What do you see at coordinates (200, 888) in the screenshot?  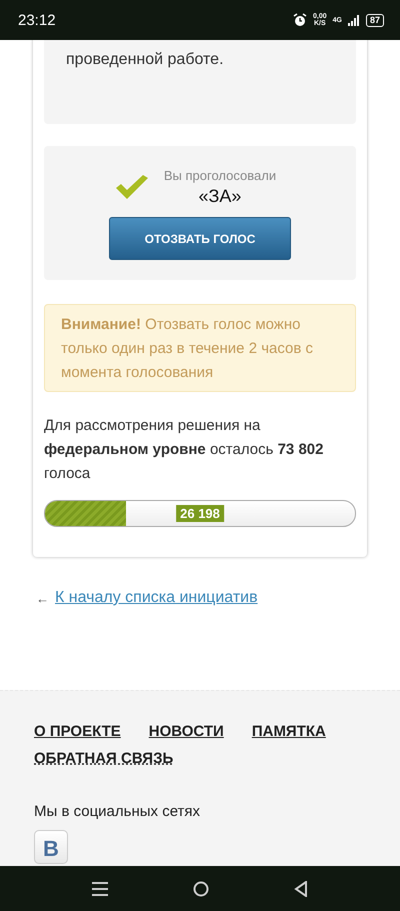 I see `home-icon` at bounding box center [200, 888].